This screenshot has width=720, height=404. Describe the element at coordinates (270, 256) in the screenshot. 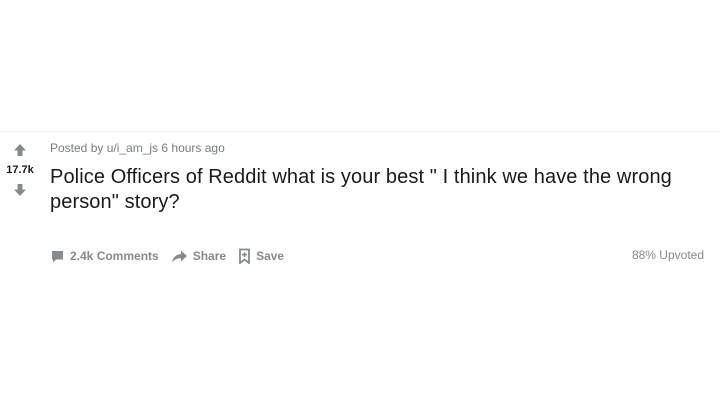

I see `save-label: Save` at that location.